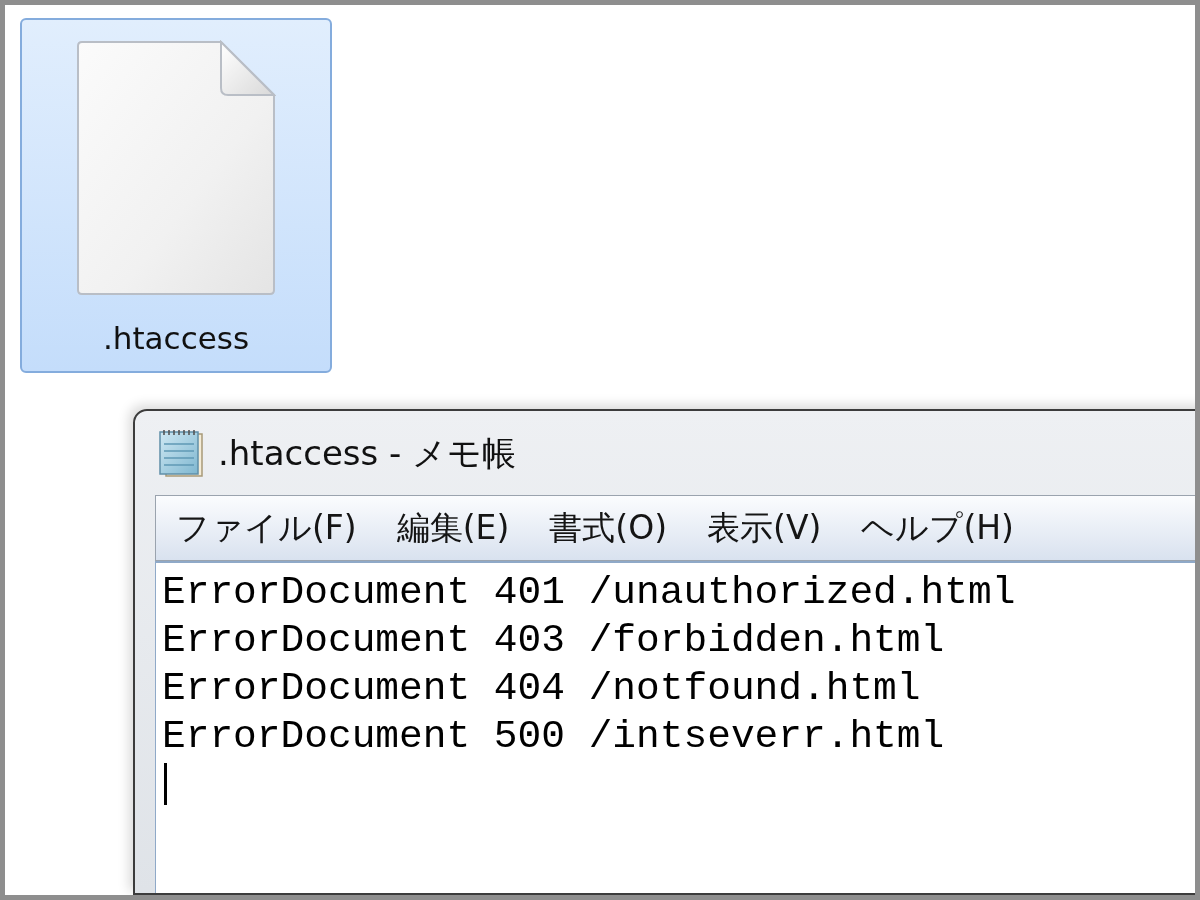  What do you see at coordinates (589, 593) in the screenshot?
I see `editor-line: ErrorDocument 401 /unauthorized.html` at bounding box center [589, 593].